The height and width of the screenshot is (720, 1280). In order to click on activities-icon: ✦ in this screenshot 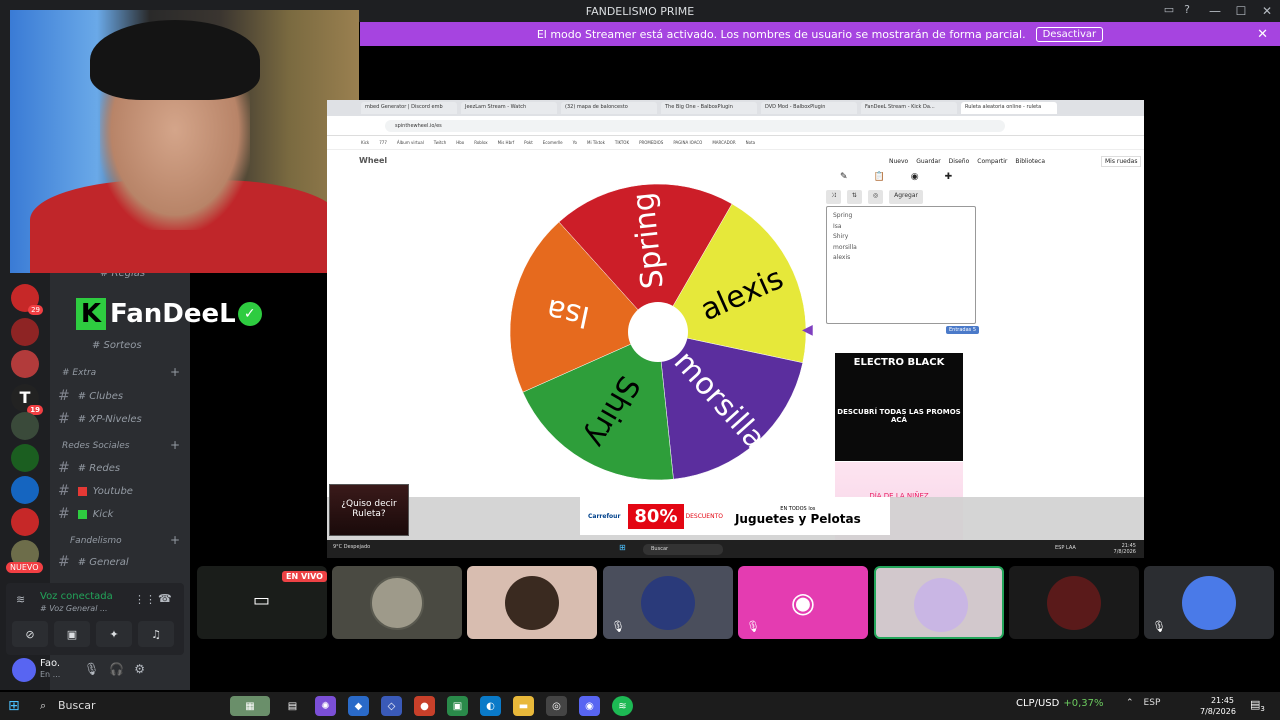, I will do `click(114, 634)`.